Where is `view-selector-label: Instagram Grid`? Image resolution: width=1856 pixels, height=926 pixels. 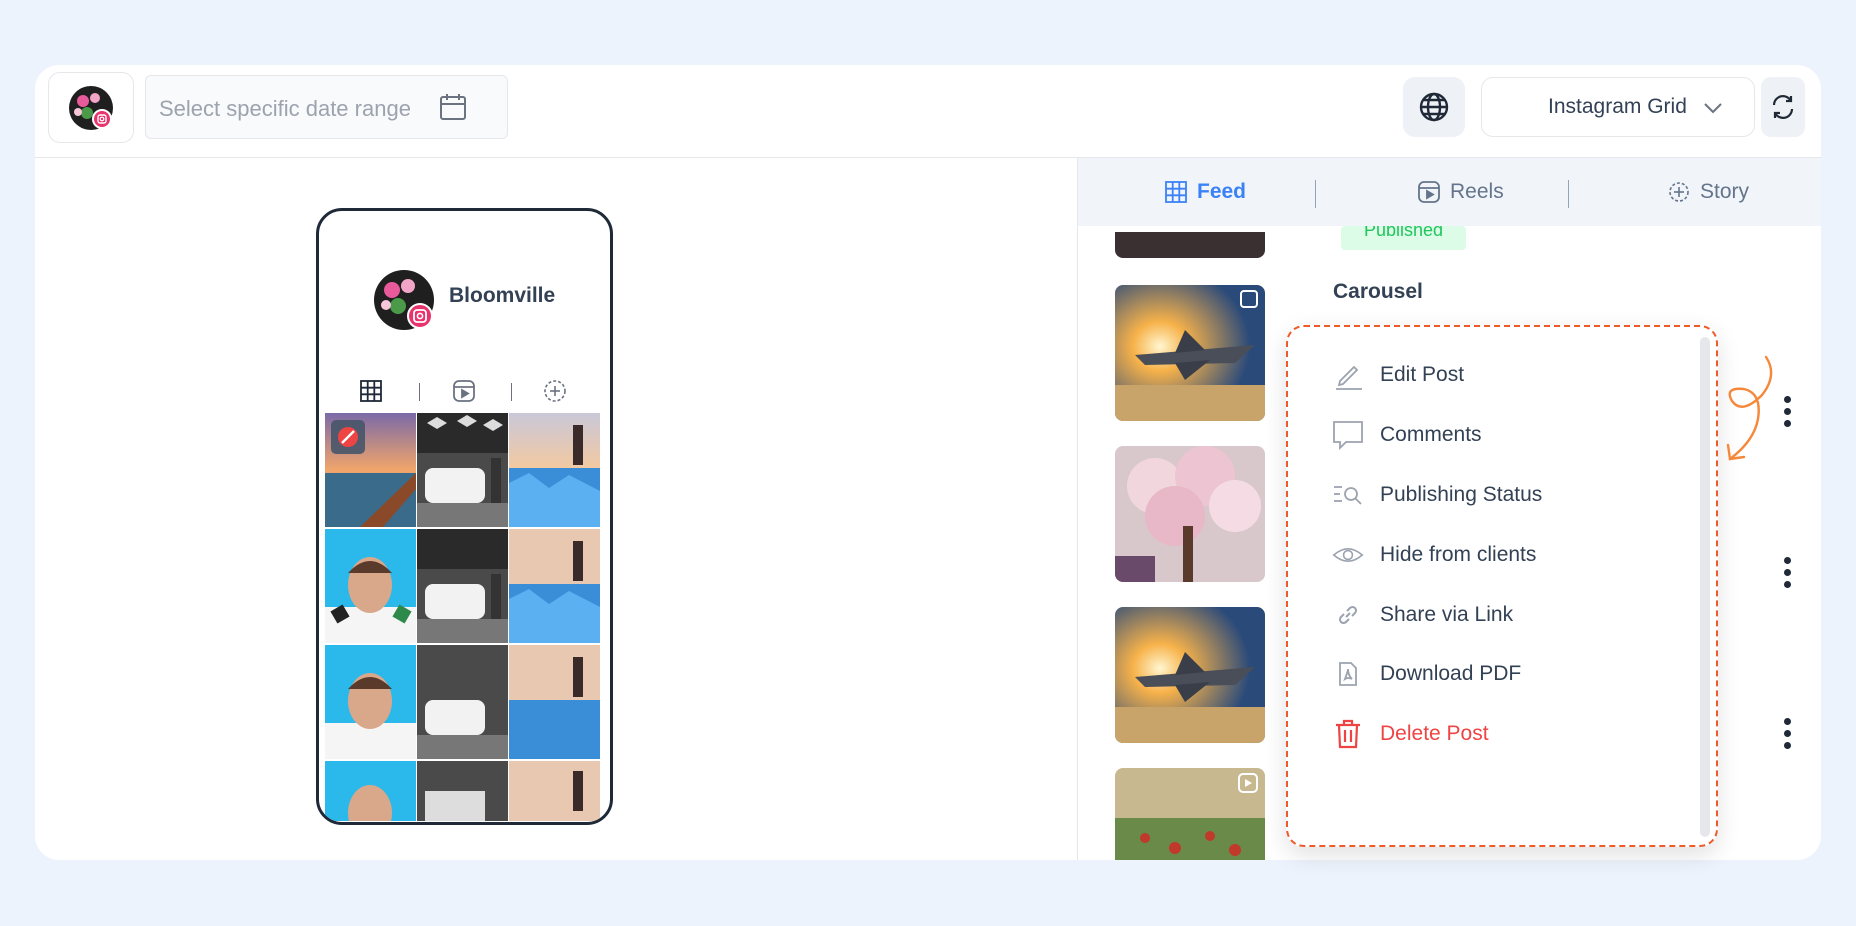
view-selector-label: Instagram Grid is located at coordinates (1617, 106).